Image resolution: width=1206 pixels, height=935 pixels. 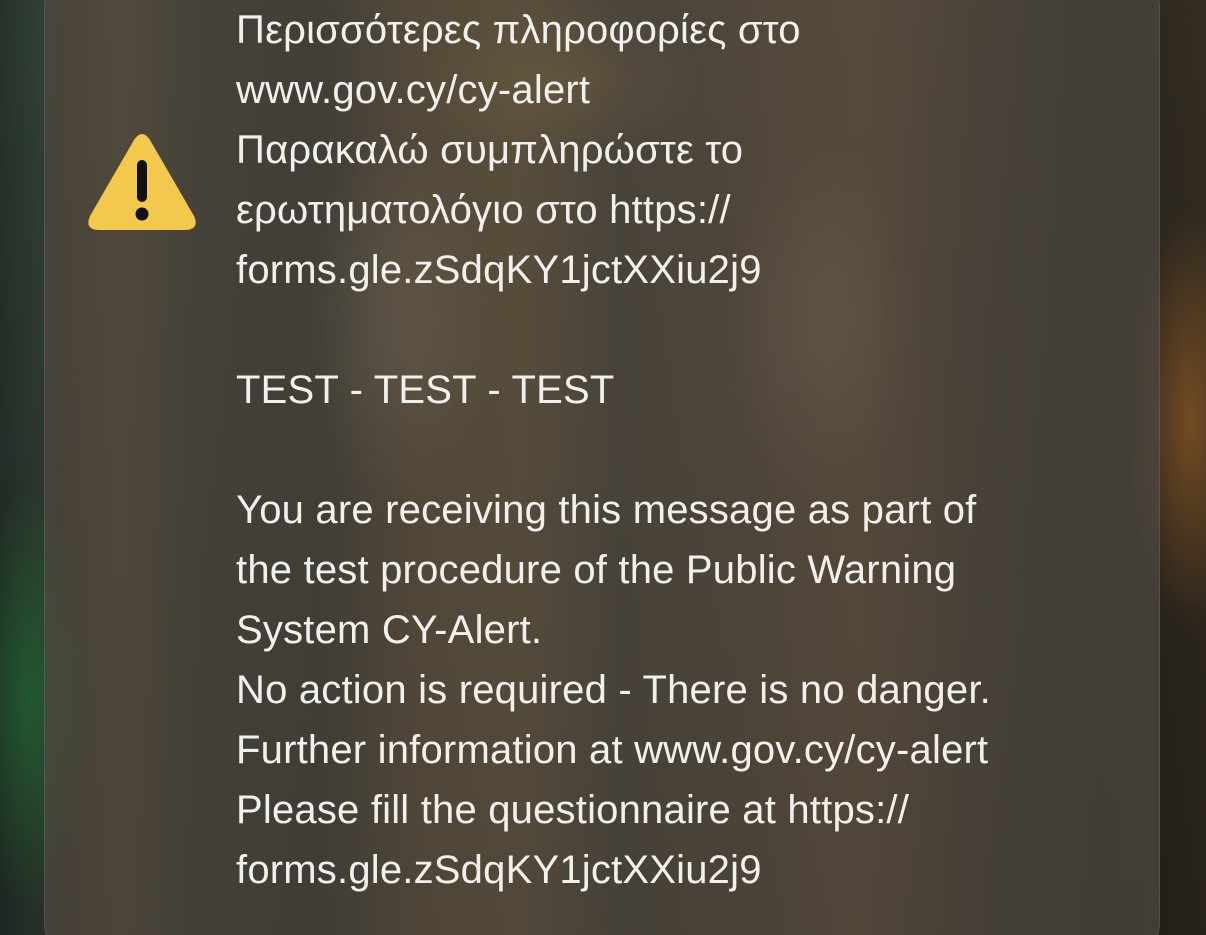 What do you see at coordinates (142, 182) in the screenshot?
I see `warning-icon` at bounding box center [142, 182].